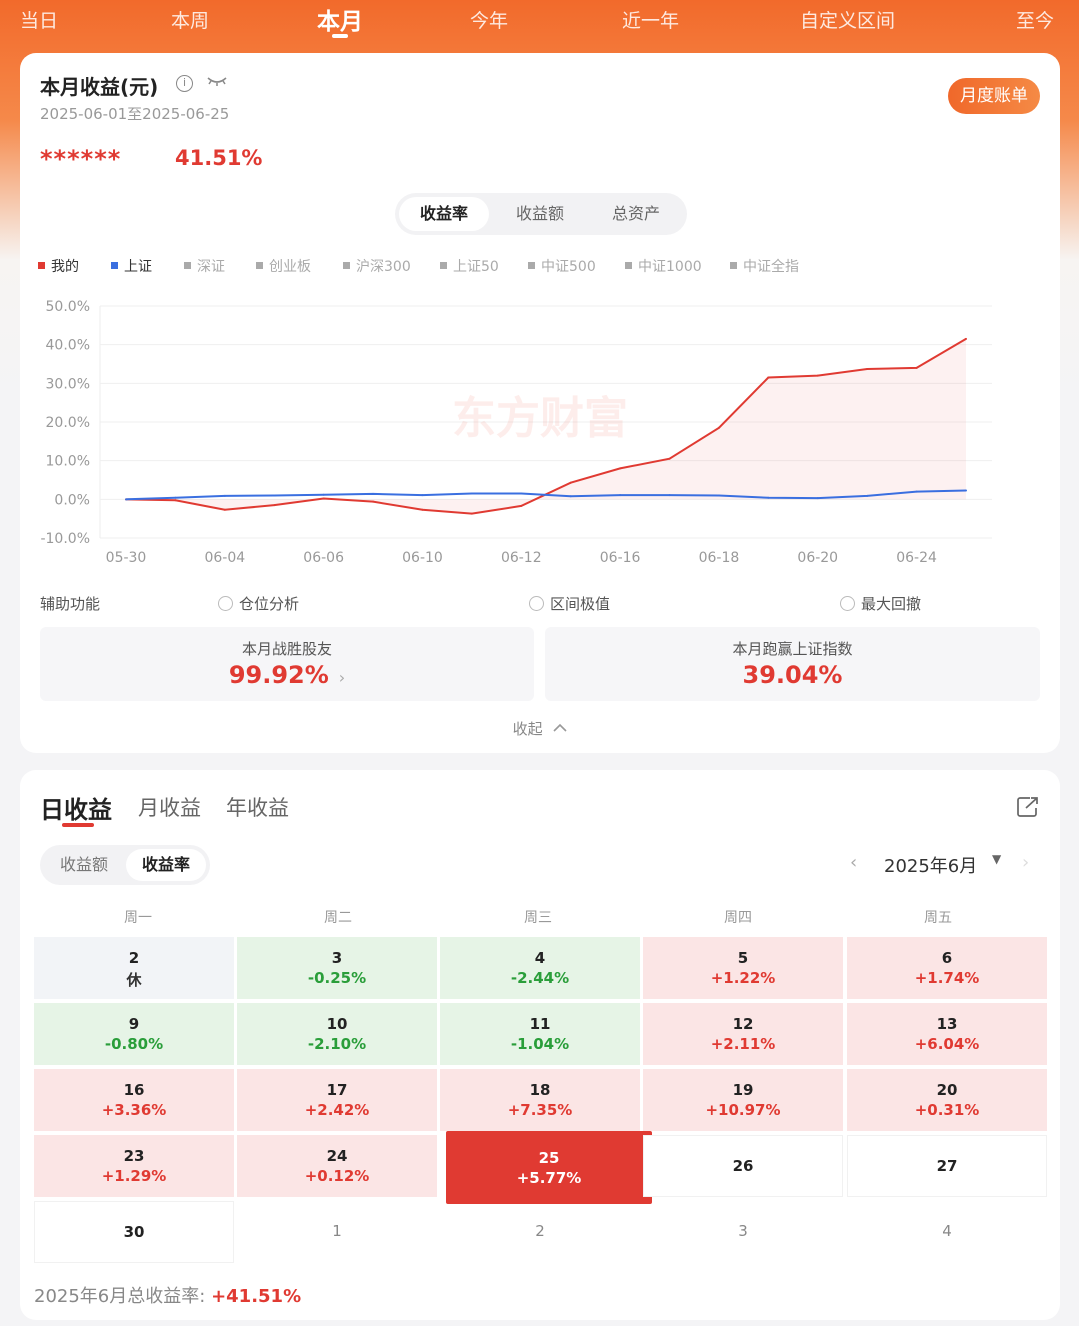 The width and height of the screenshot is (1079, 1326). What do you see at coordinates (138, 267) in the screenshot?
I see `legend-label: 上证` at bounding box center [138, 267].